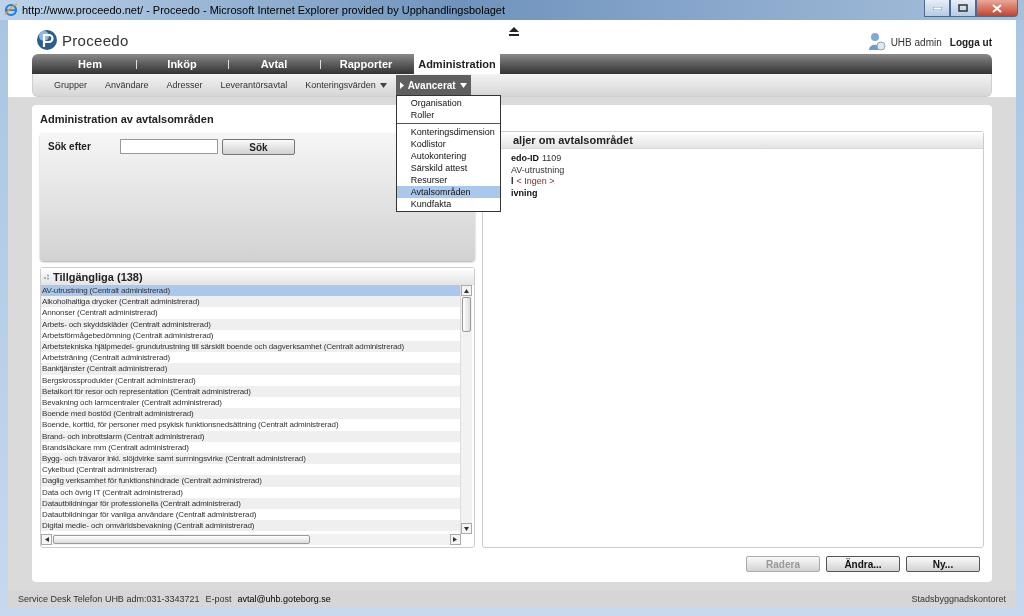  What do you see at coordinates (876, 42) in the screenshot?
I see `user-icon` at bounding box center [876, 42].